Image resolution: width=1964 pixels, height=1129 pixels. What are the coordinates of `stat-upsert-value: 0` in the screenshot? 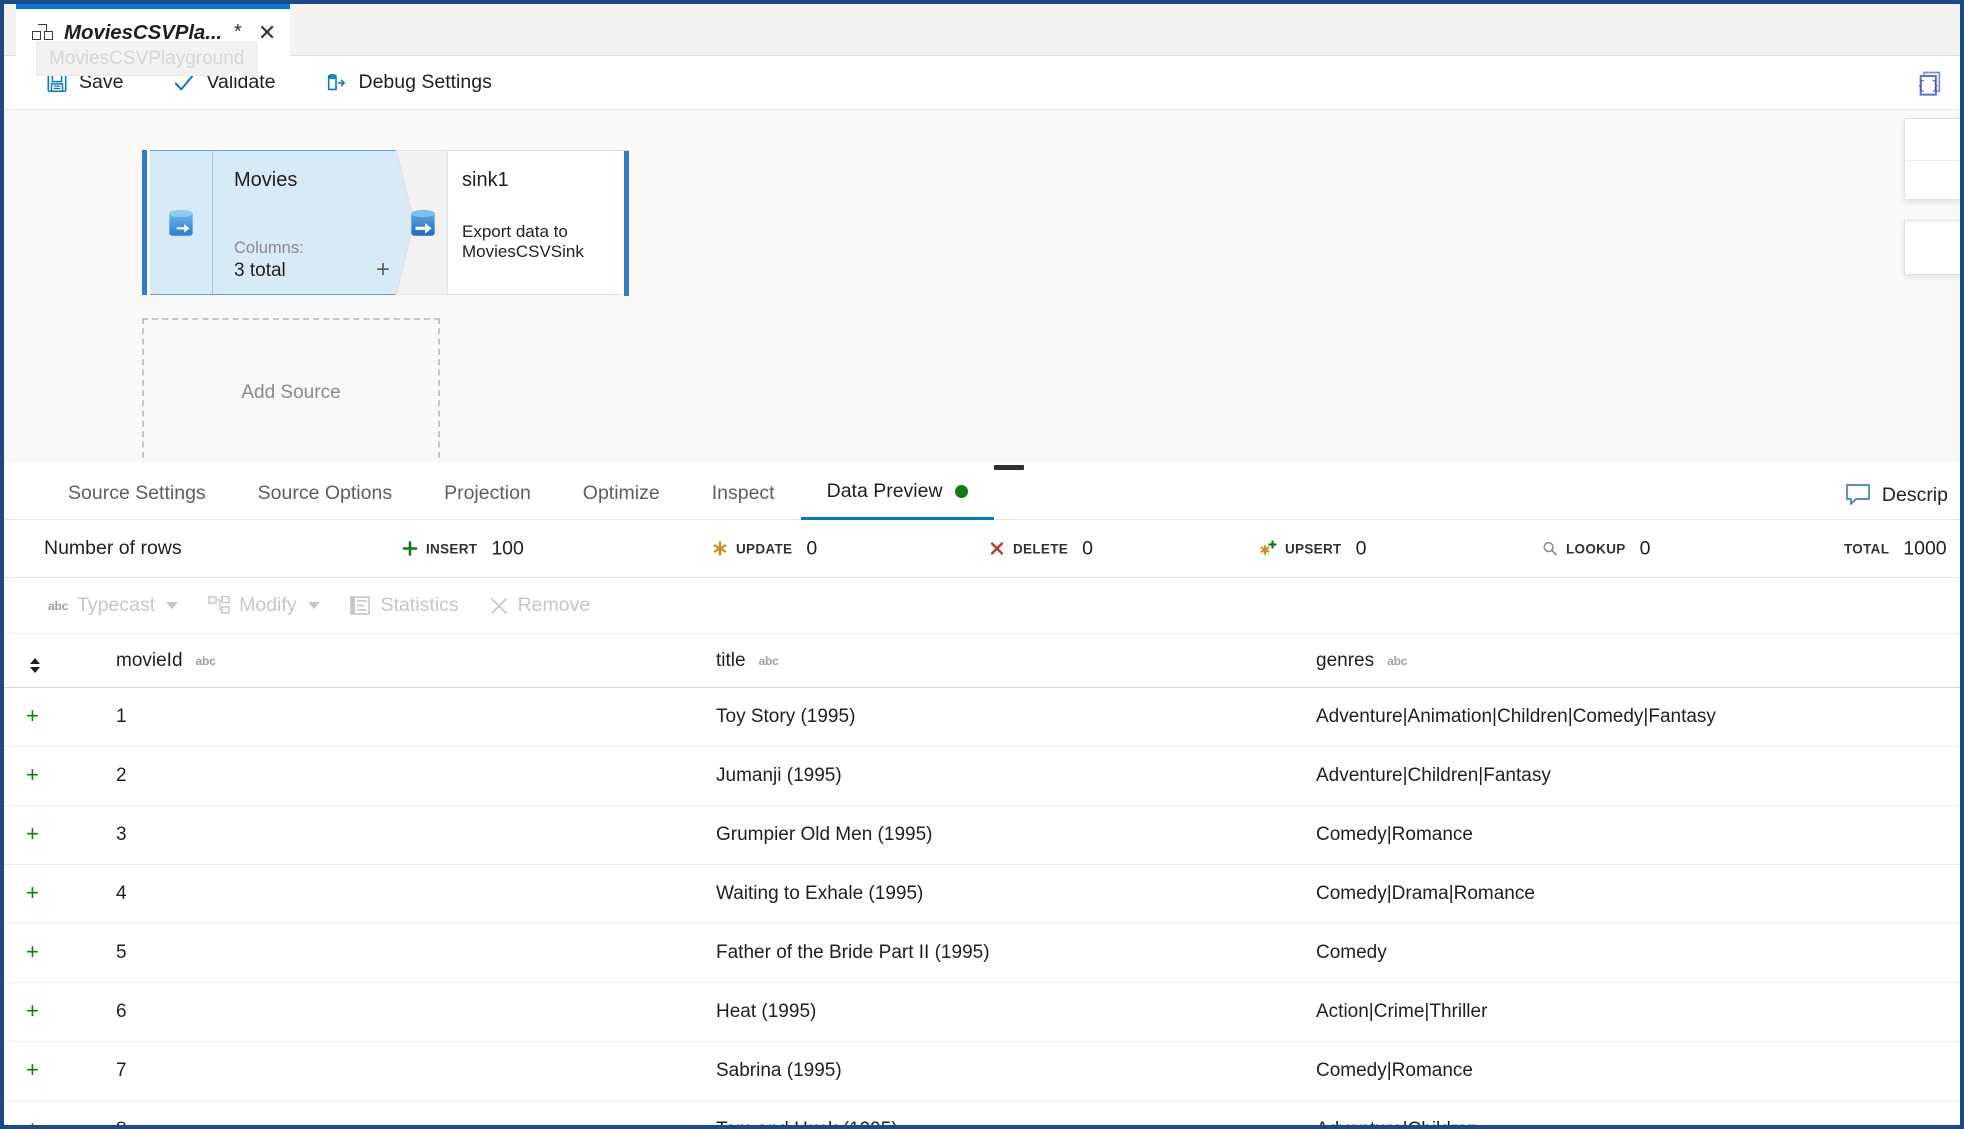 It's located at (1361, 548).